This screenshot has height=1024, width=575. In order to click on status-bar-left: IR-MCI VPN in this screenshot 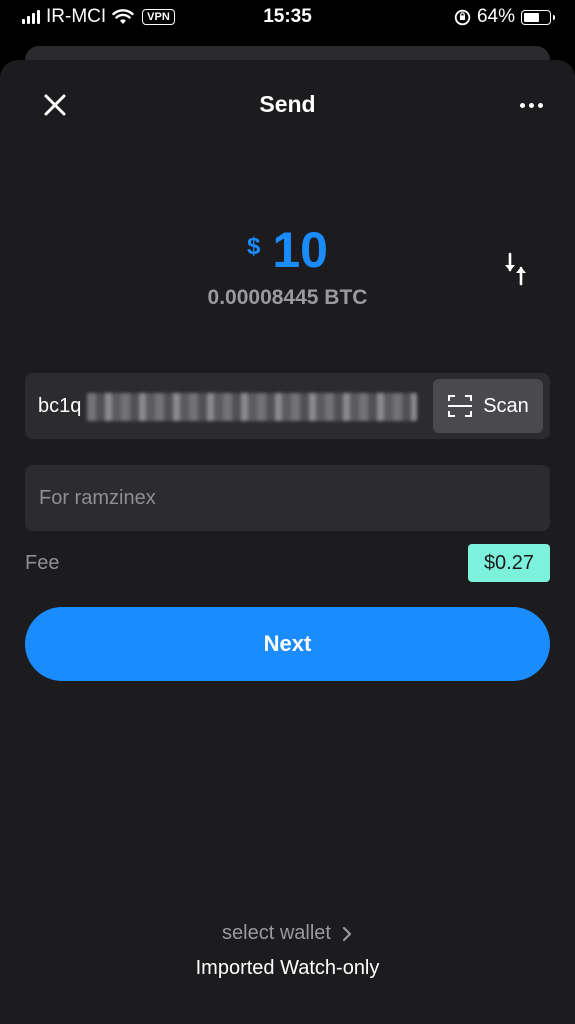, I will do `click(98, 17)`.